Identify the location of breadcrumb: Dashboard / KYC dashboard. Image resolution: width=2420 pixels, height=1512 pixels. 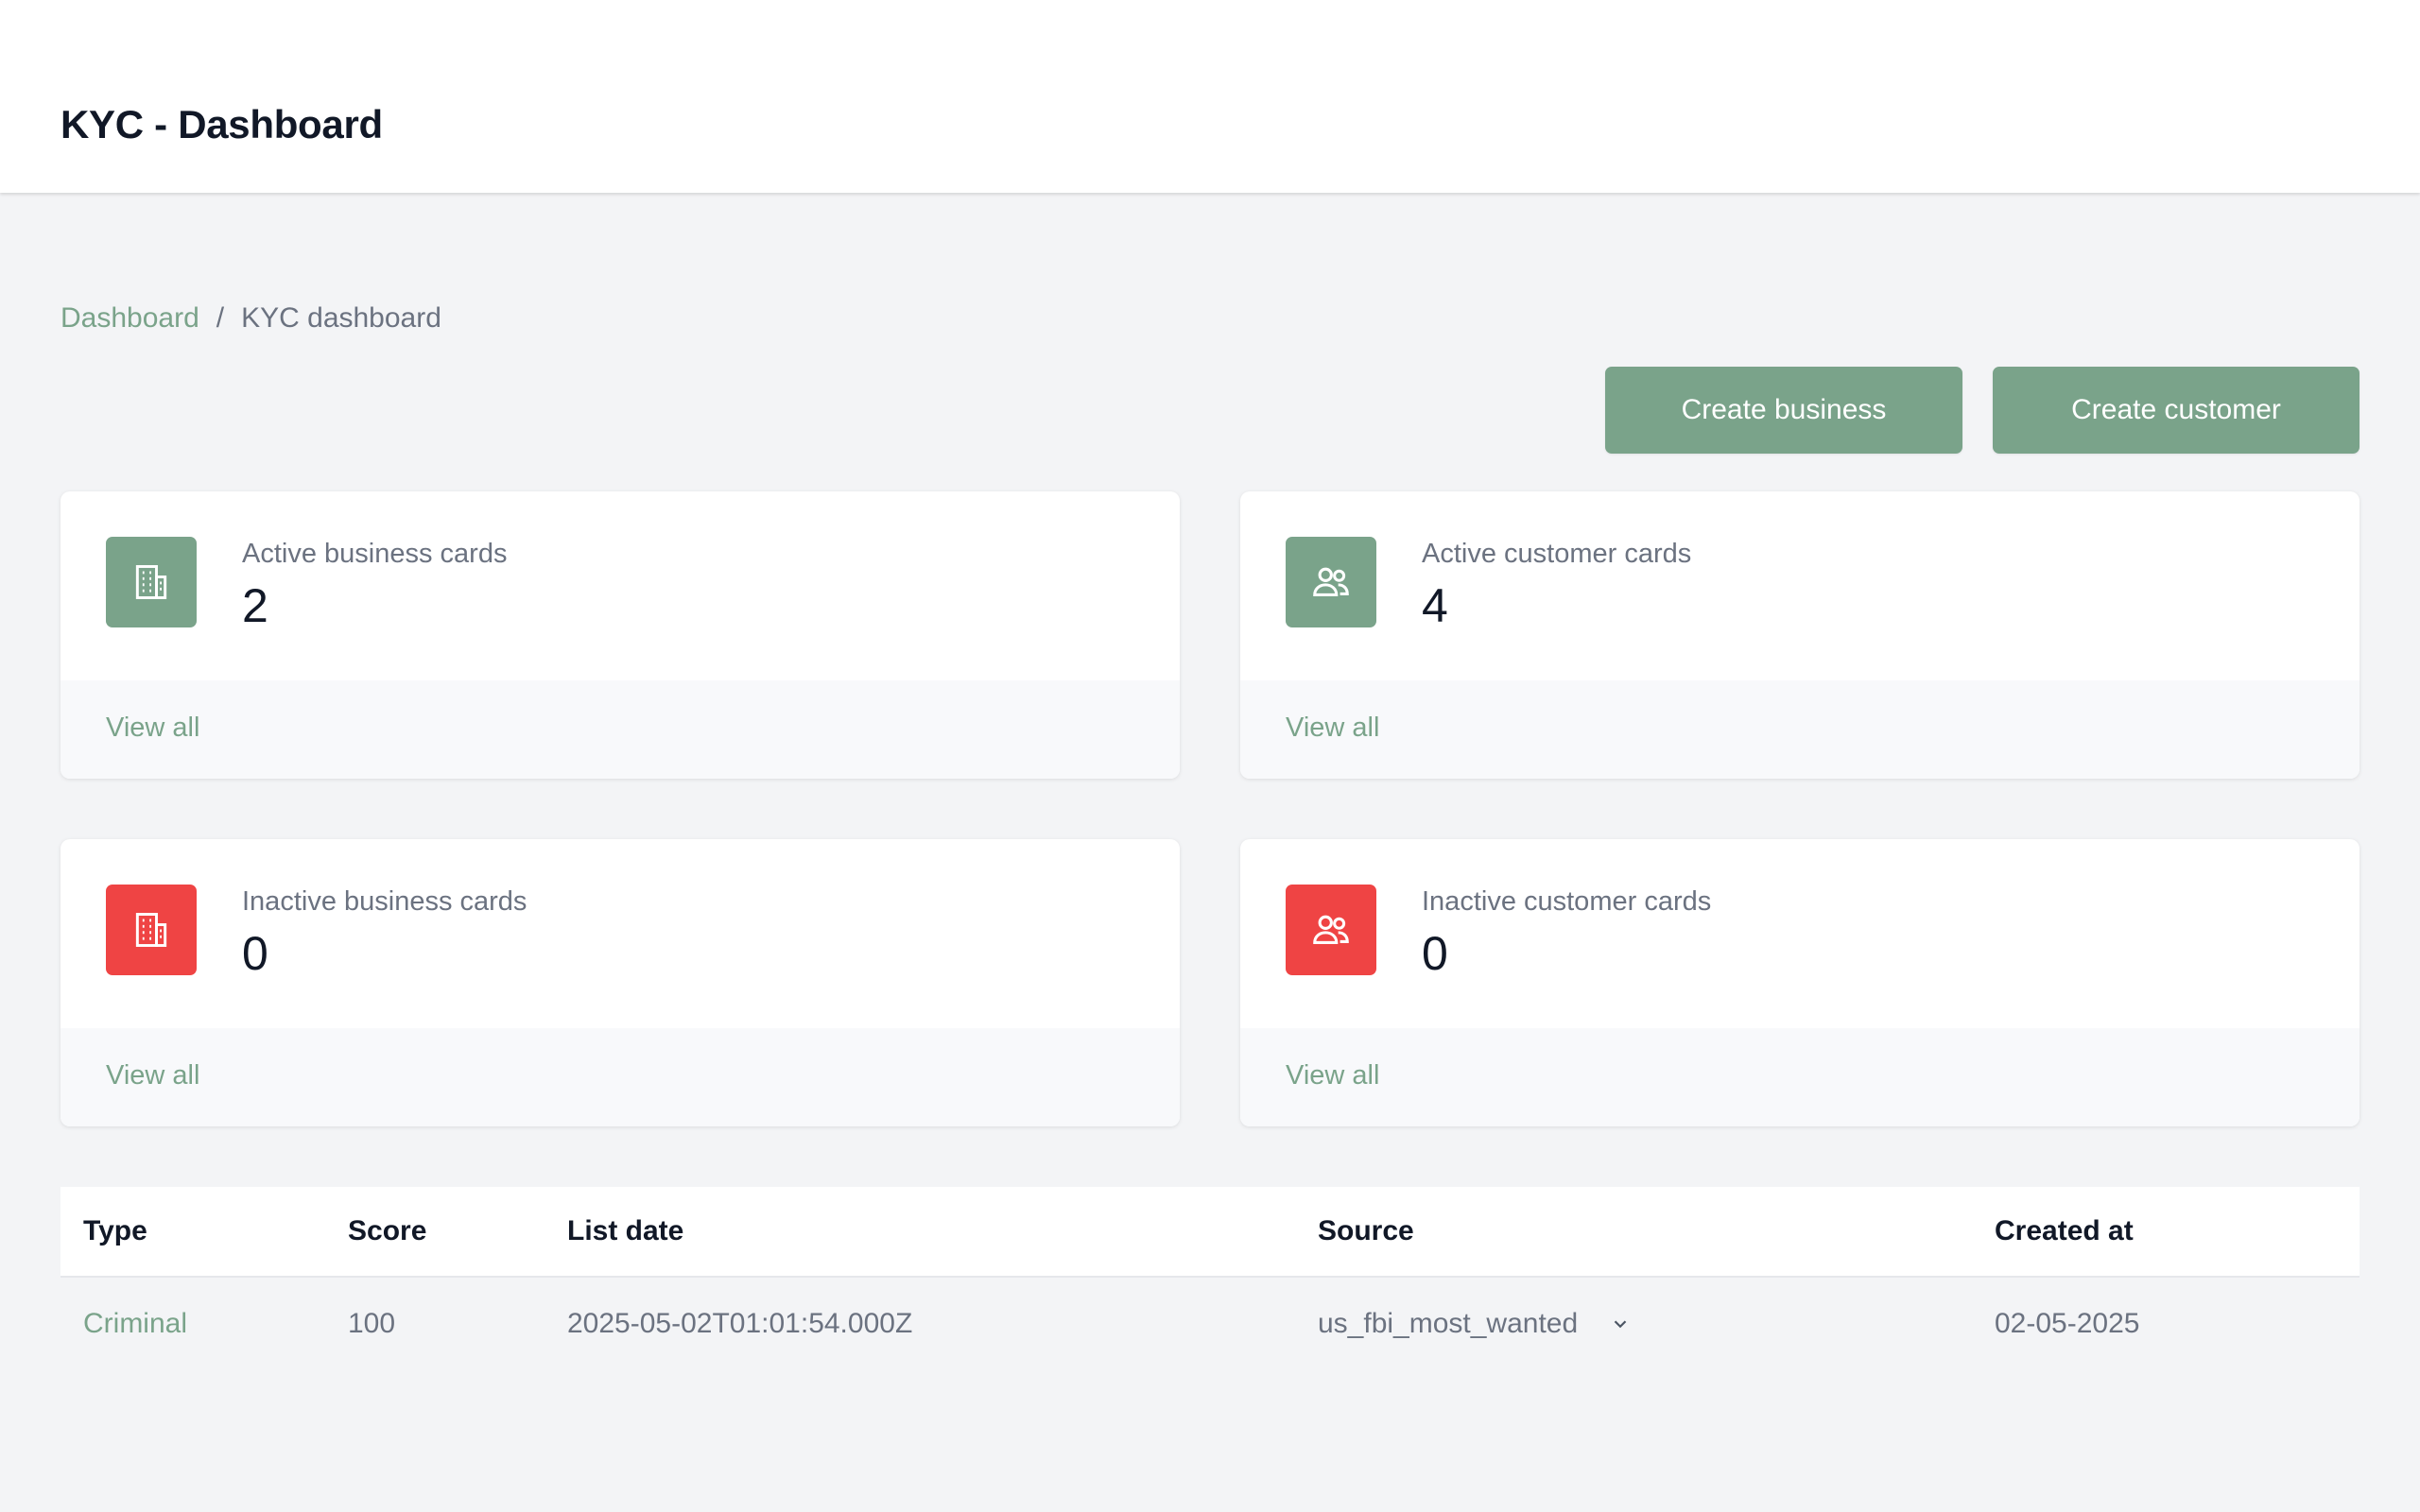
(250, 318).